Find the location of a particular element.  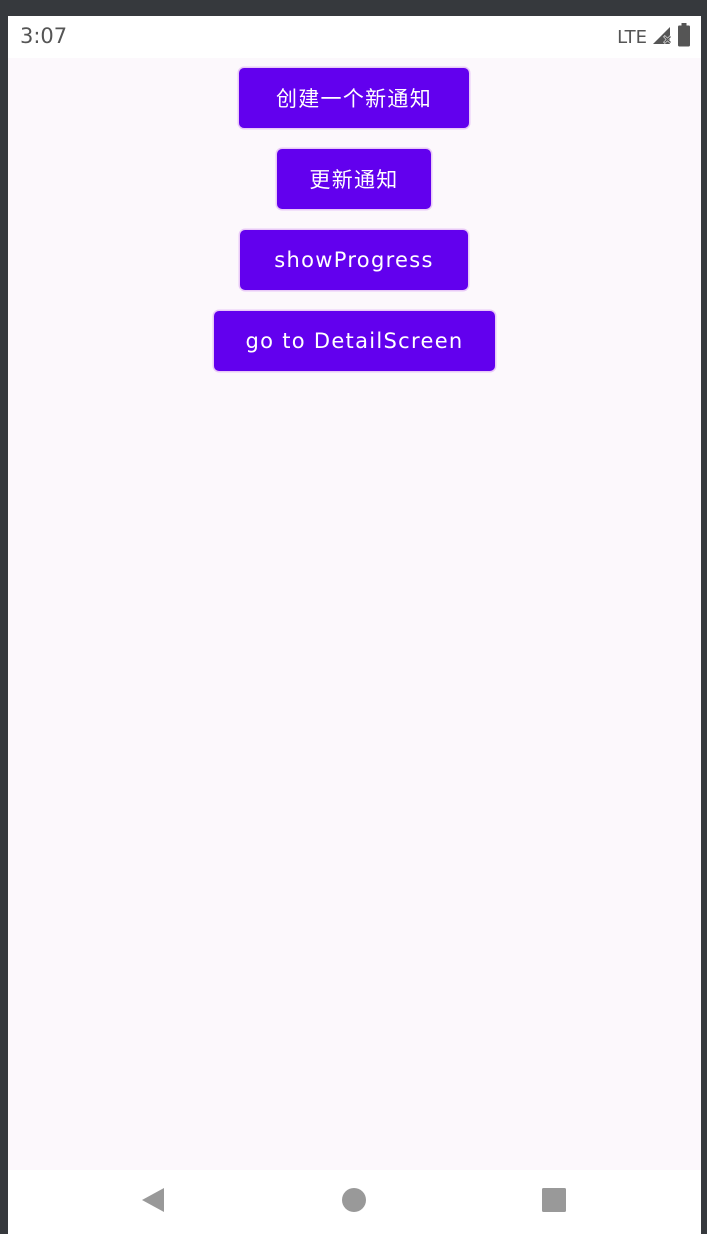

show-progress-button: showProgress is located at coordinates (354, 260).